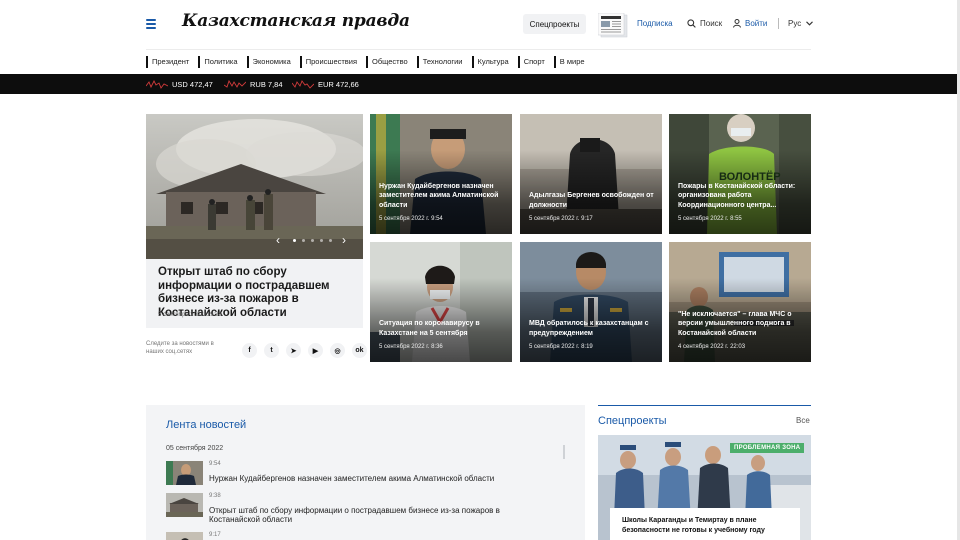 This screenshot has width=960, height=540. What do you see at coordinates (710, 219) in the screenshot?
I see `card-date: 5 сентября 2022 г. 8:55` at bounding box center [710, 219].